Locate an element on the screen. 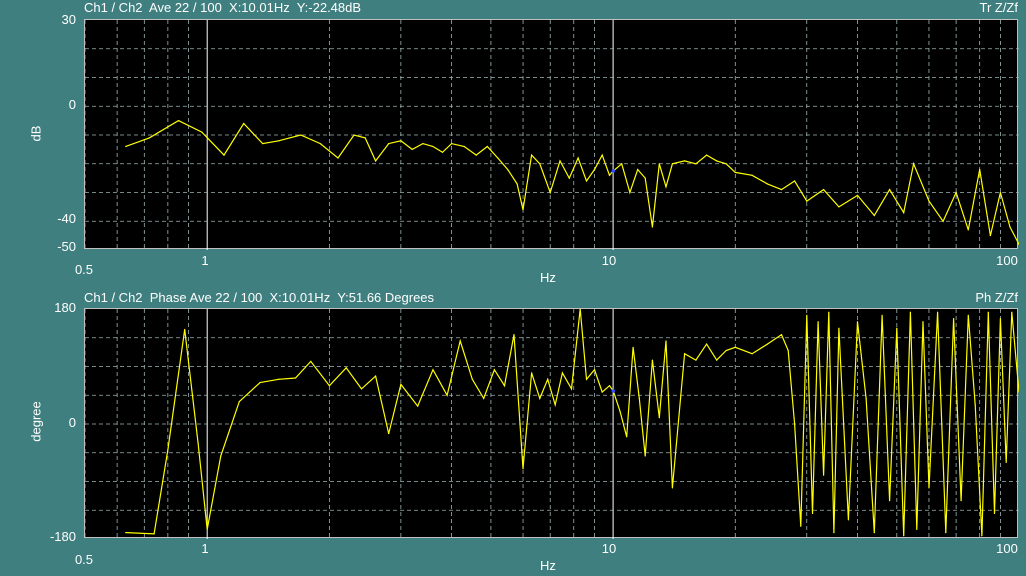  phase-x-tick-100: 100 is located at coordinates (1007, 548).